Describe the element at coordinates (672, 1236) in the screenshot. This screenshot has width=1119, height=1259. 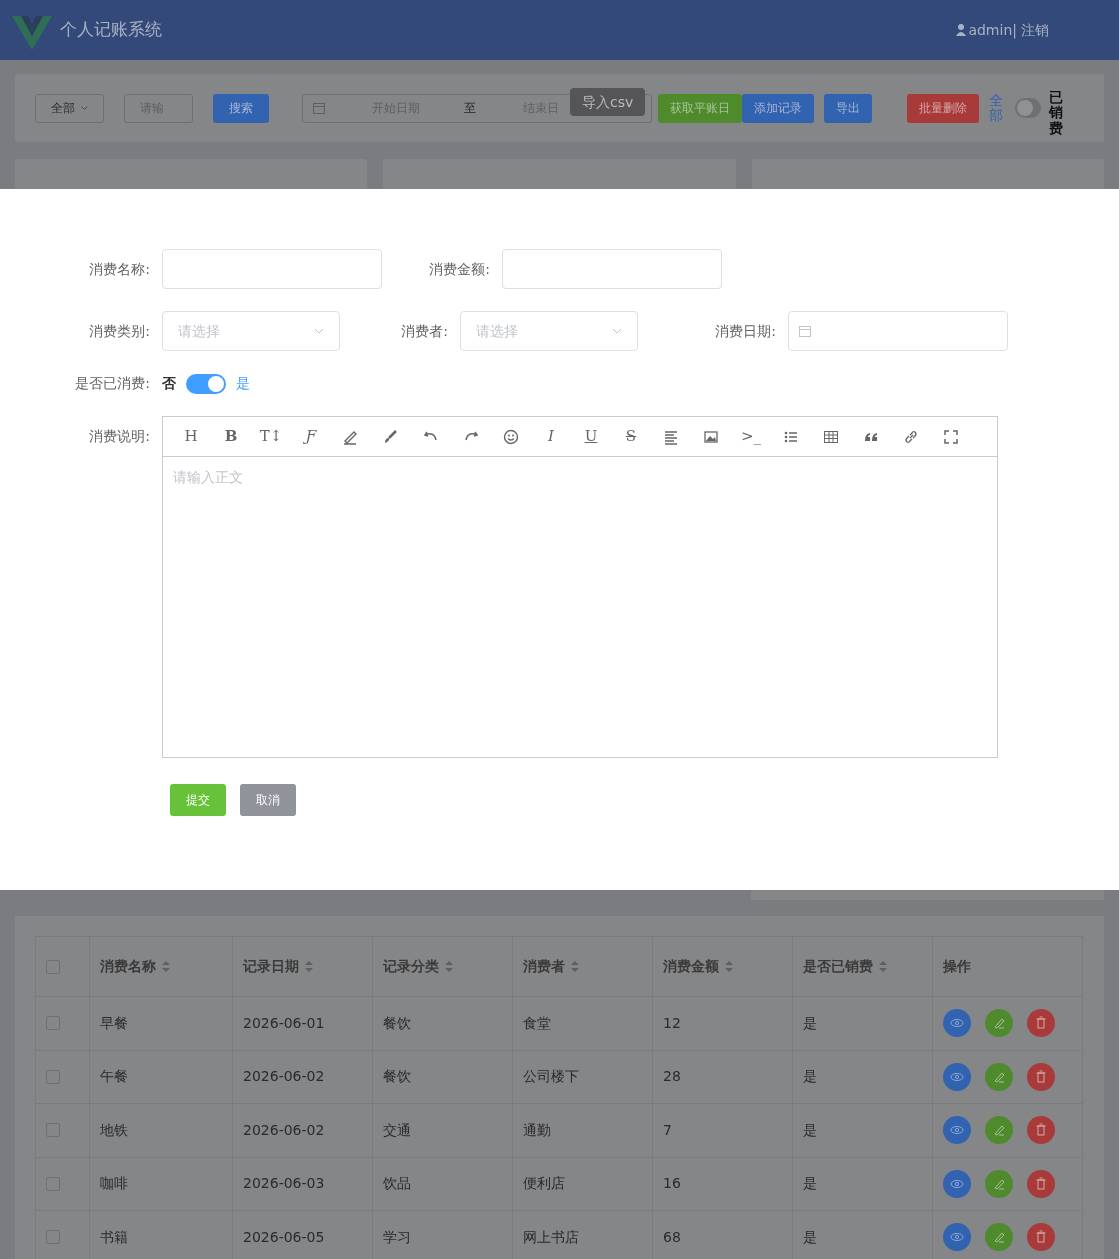
I see `table-cell: 68` at that location.